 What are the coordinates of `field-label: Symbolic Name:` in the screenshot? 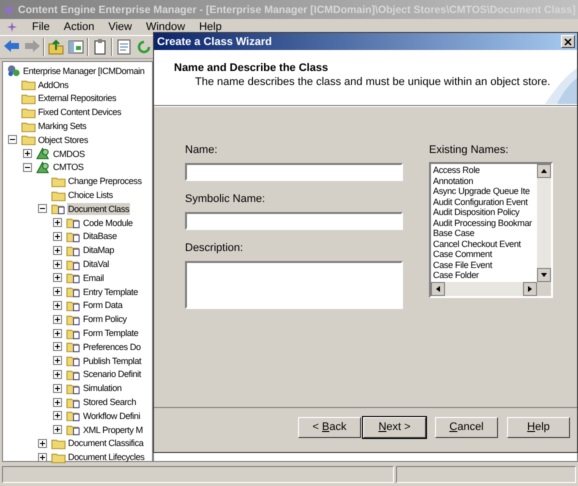 It's located at (225, 199).